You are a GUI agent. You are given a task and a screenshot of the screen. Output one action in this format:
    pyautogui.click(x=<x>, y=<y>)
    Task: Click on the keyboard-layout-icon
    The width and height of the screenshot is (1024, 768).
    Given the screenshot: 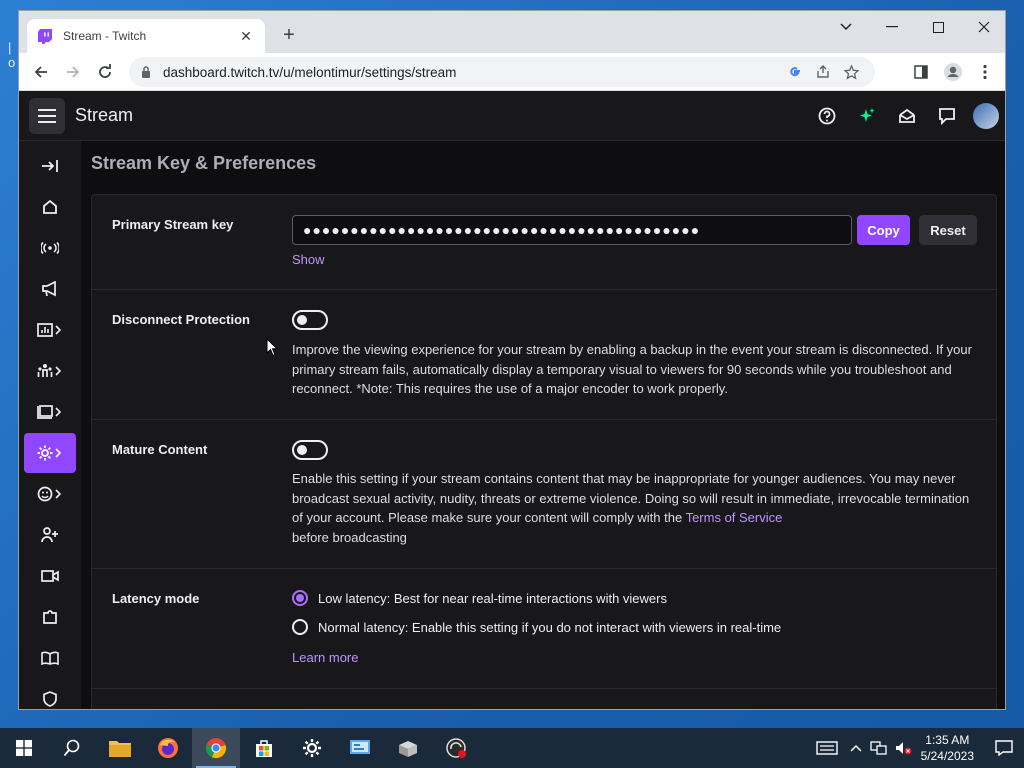 What is the action you would take?
    pyautogui.click(x=827, y=748)
    